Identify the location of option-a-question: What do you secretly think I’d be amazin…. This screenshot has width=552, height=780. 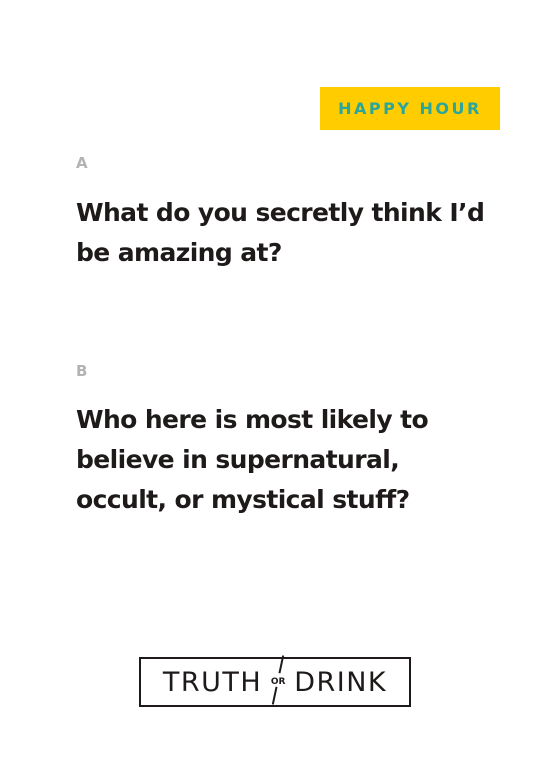
(280, 232).